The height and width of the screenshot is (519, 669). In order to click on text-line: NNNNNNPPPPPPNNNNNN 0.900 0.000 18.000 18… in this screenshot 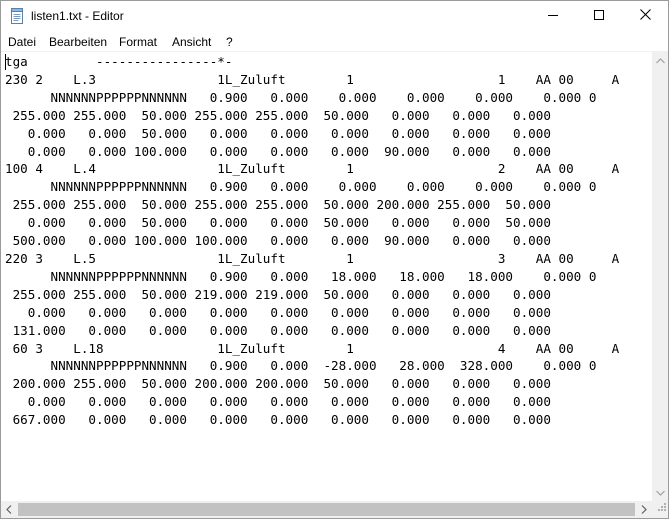, I will do `click(301, 276)`.